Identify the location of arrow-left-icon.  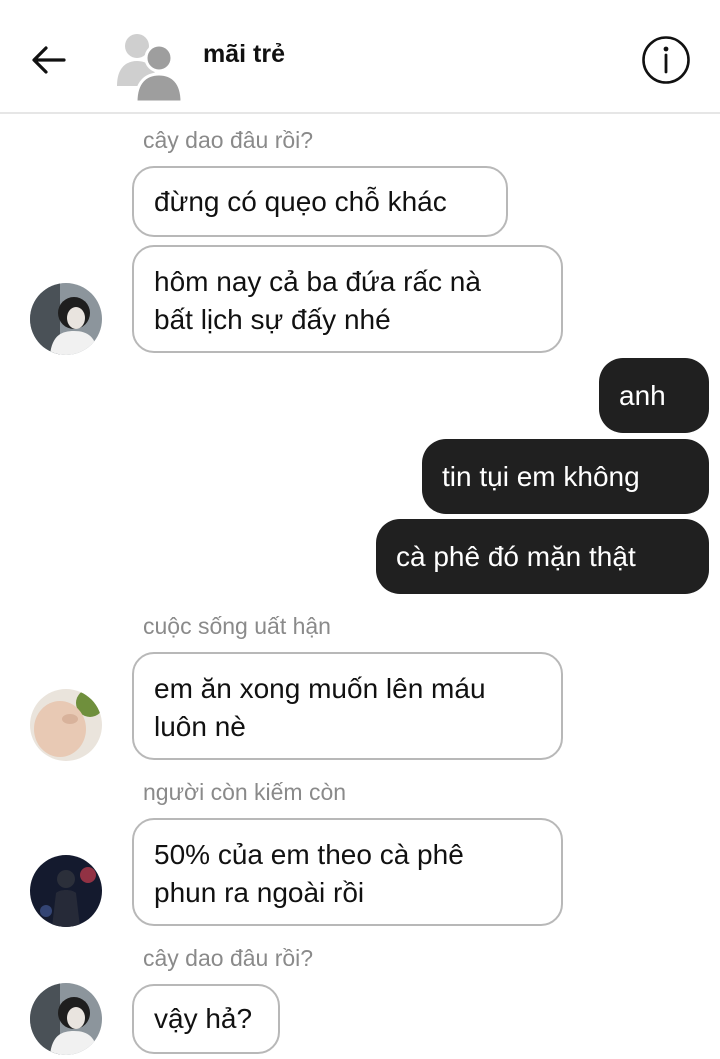
(49, 60).